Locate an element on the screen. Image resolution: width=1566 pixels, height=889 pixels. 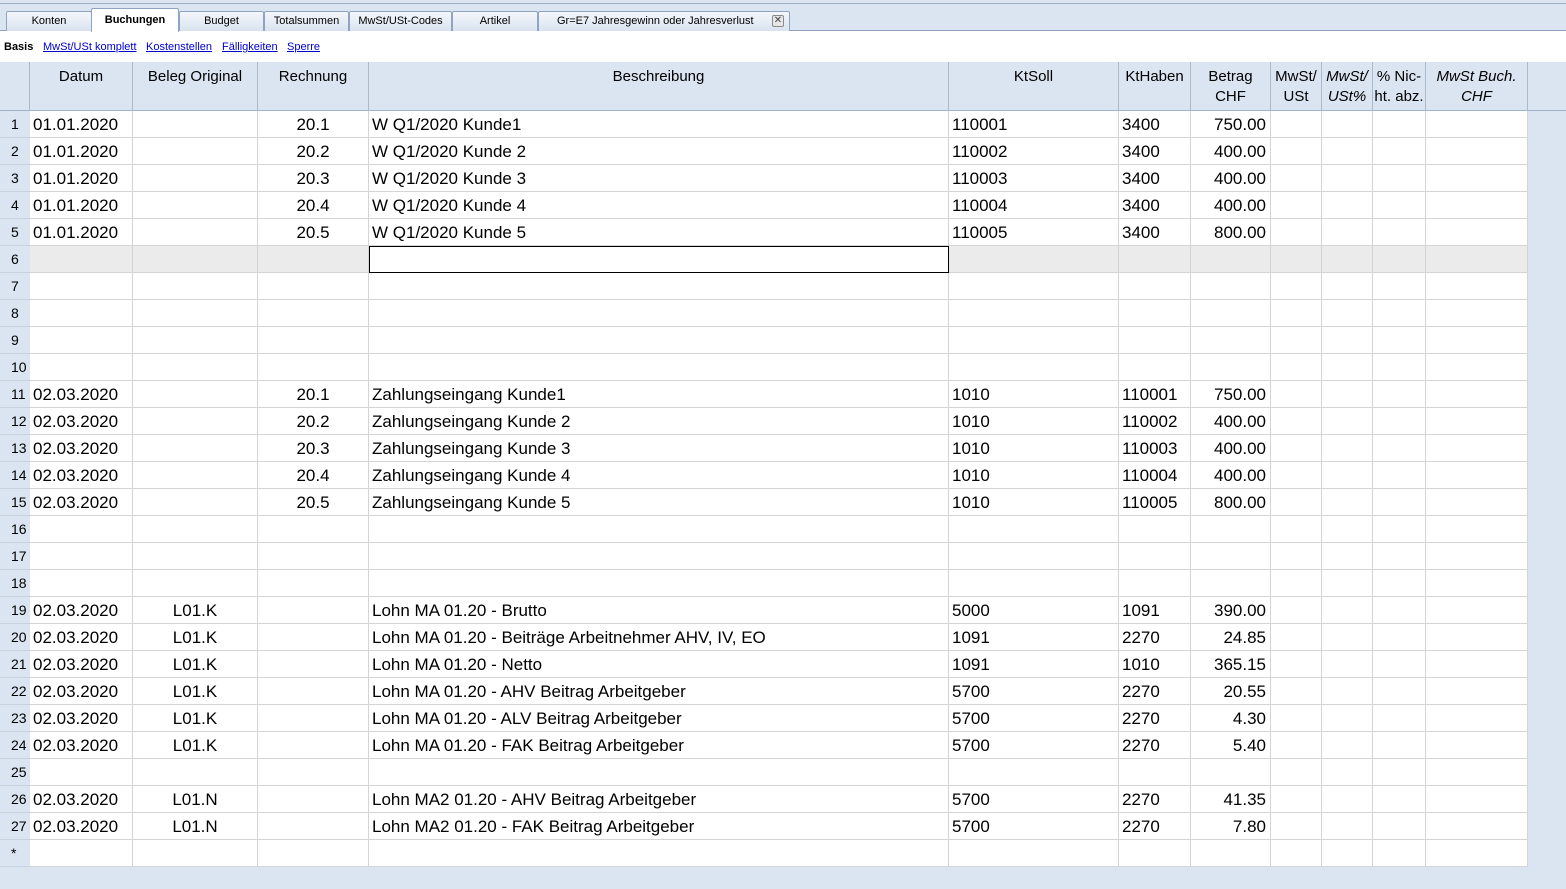
header-ktsoll: KtSoll is located at coordinates (1034, 86).